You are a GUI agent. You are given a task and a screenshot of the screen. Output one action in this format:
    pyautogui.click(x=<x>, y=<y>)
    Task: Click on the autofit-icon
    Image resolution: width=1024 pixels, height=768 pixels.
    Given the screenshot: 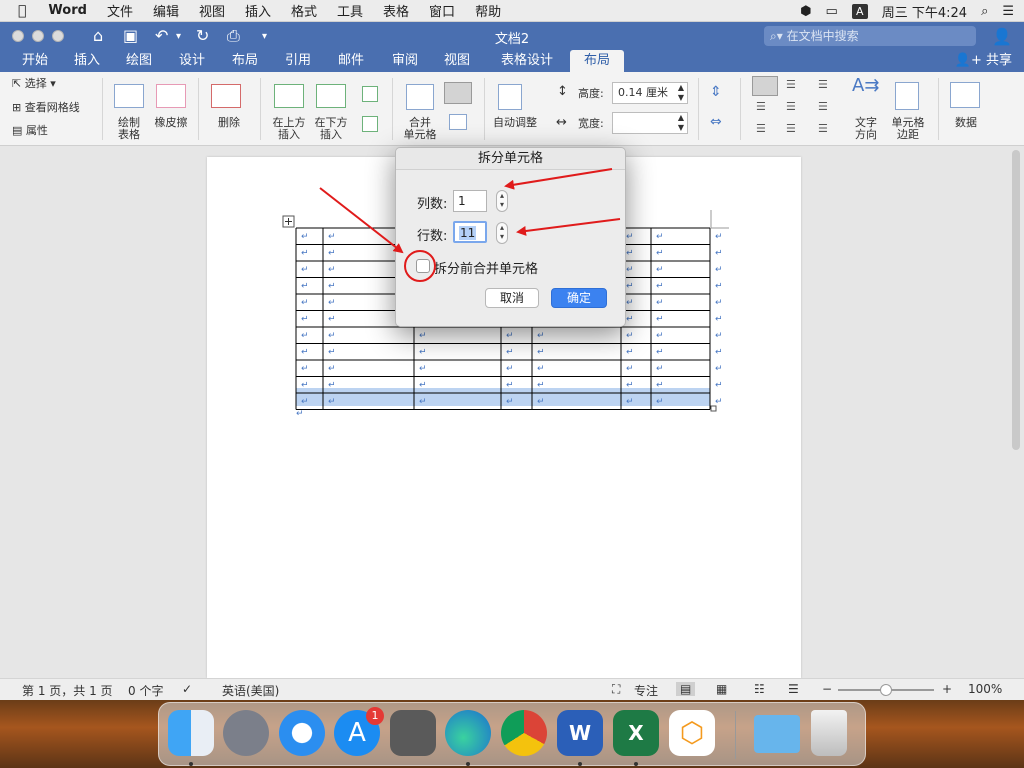 What is the action you would take?
    pyautogui.click(x=510, y=97)
    